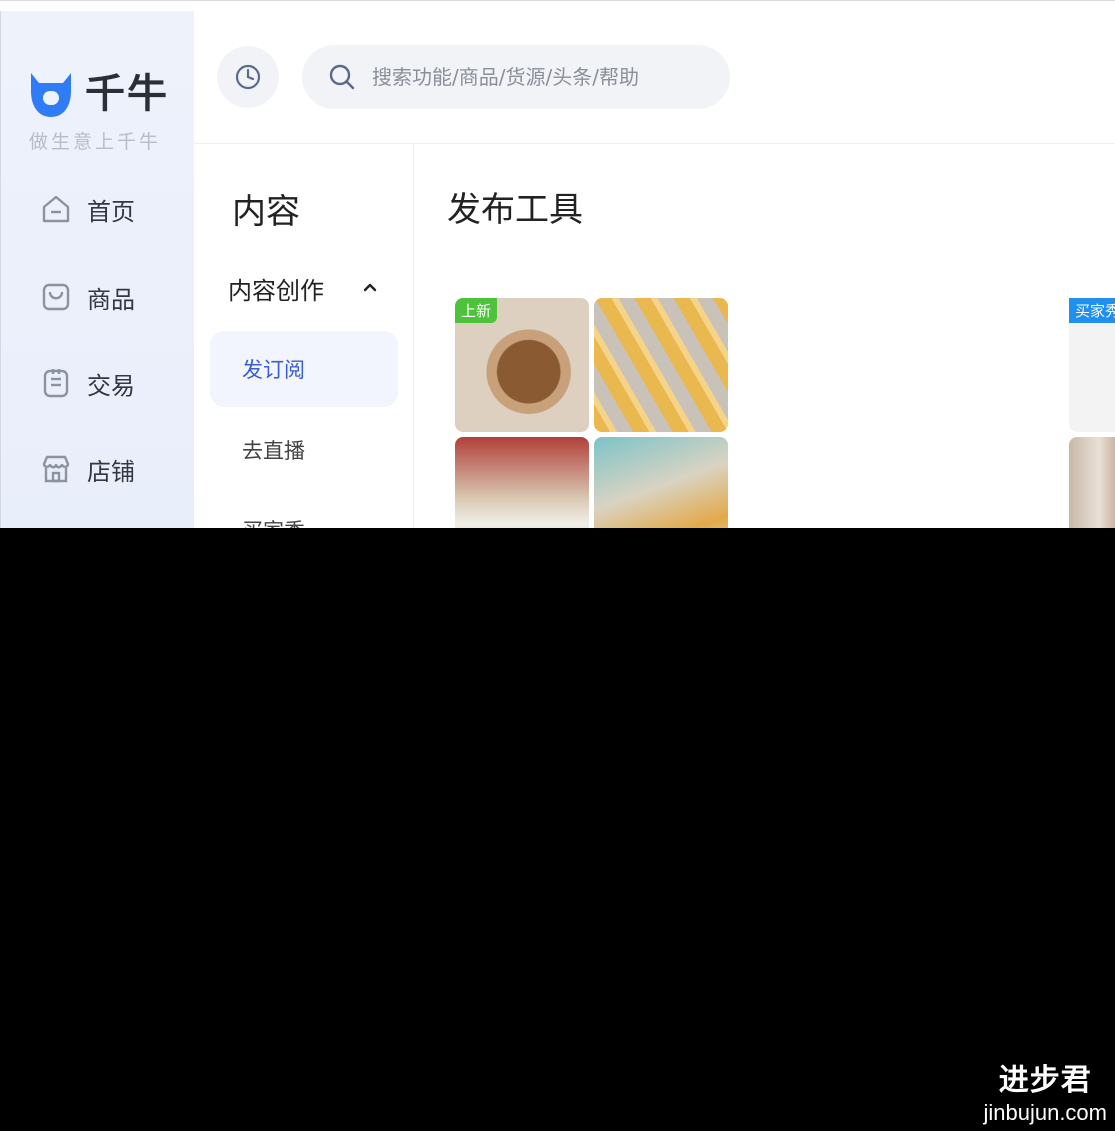 This screenshot has height=1131, width=1115. Describe the element at coordinates (51, 95) in the screenshot. I see `bull-logo-icon` at that location.